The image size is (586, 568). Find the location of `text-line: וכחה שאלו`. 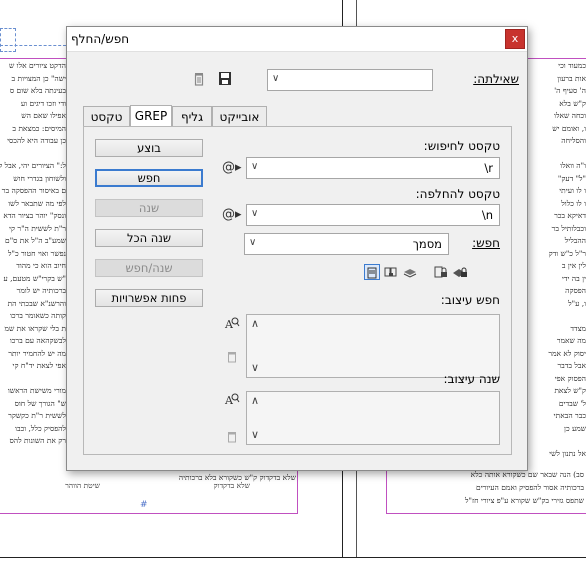

text-line: וכחה שאלו is located at coordinates (570, 115).